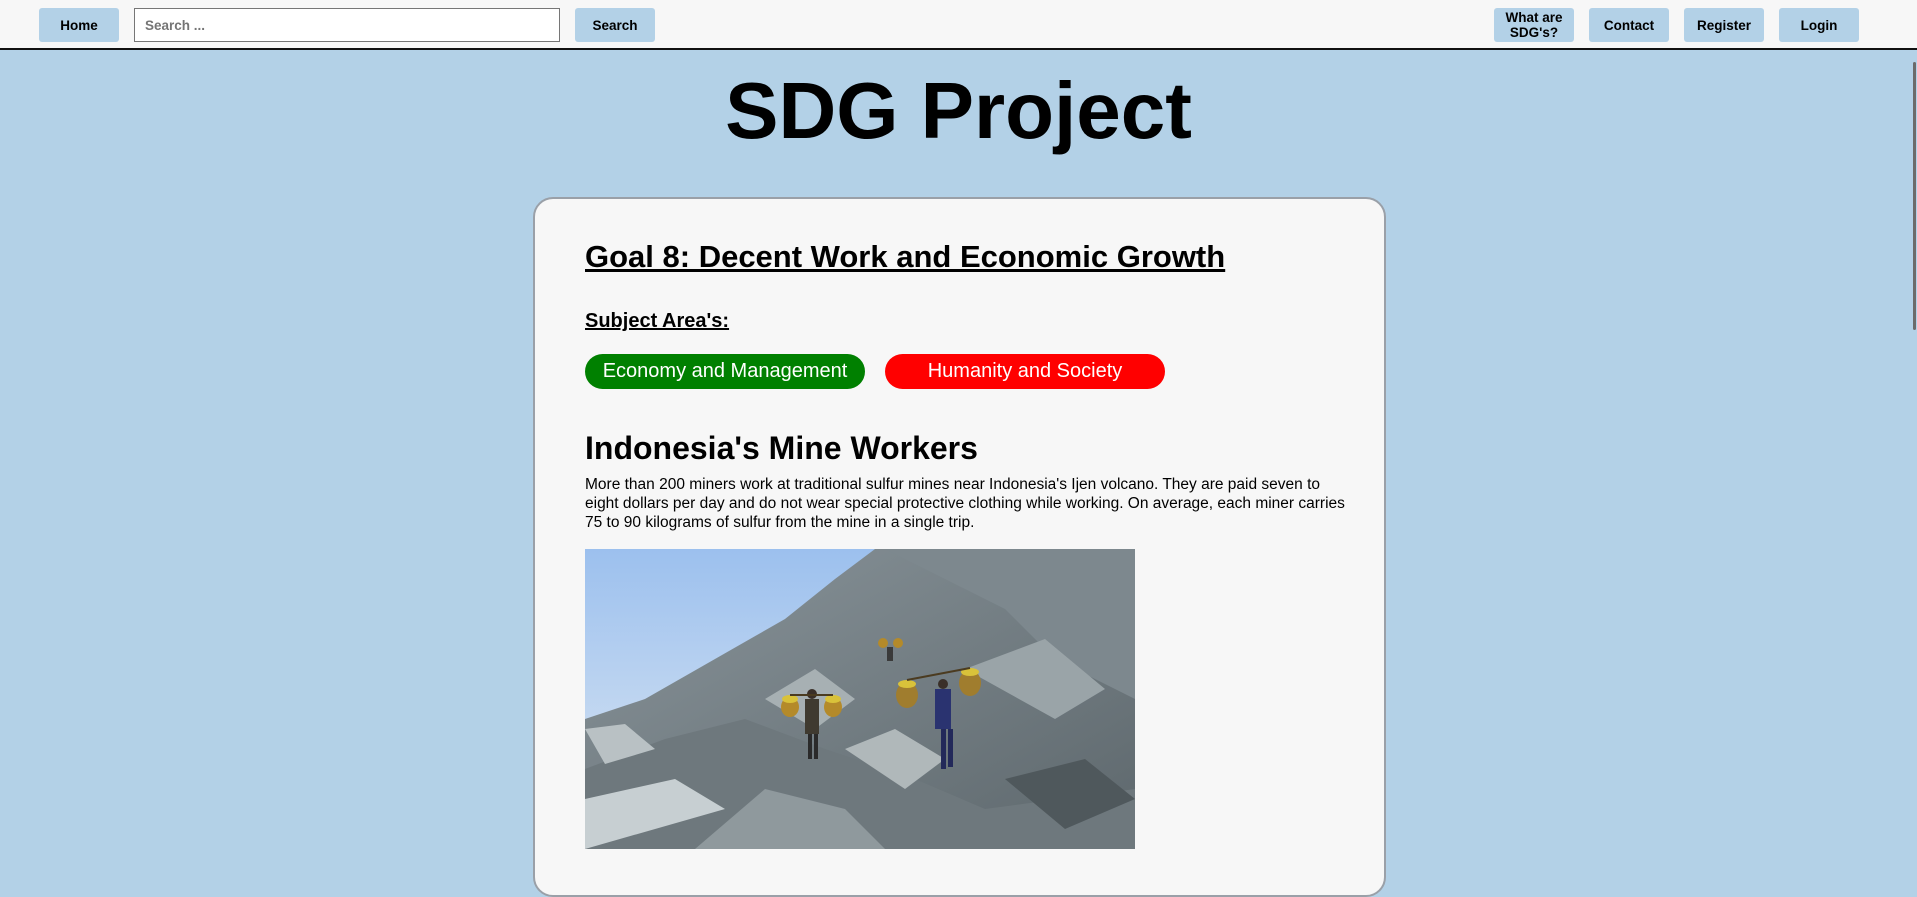  What do you see at coordinates (1724, 25) in the screenshot?
I see `register-button: Register` at bounding box center [1724, 25].